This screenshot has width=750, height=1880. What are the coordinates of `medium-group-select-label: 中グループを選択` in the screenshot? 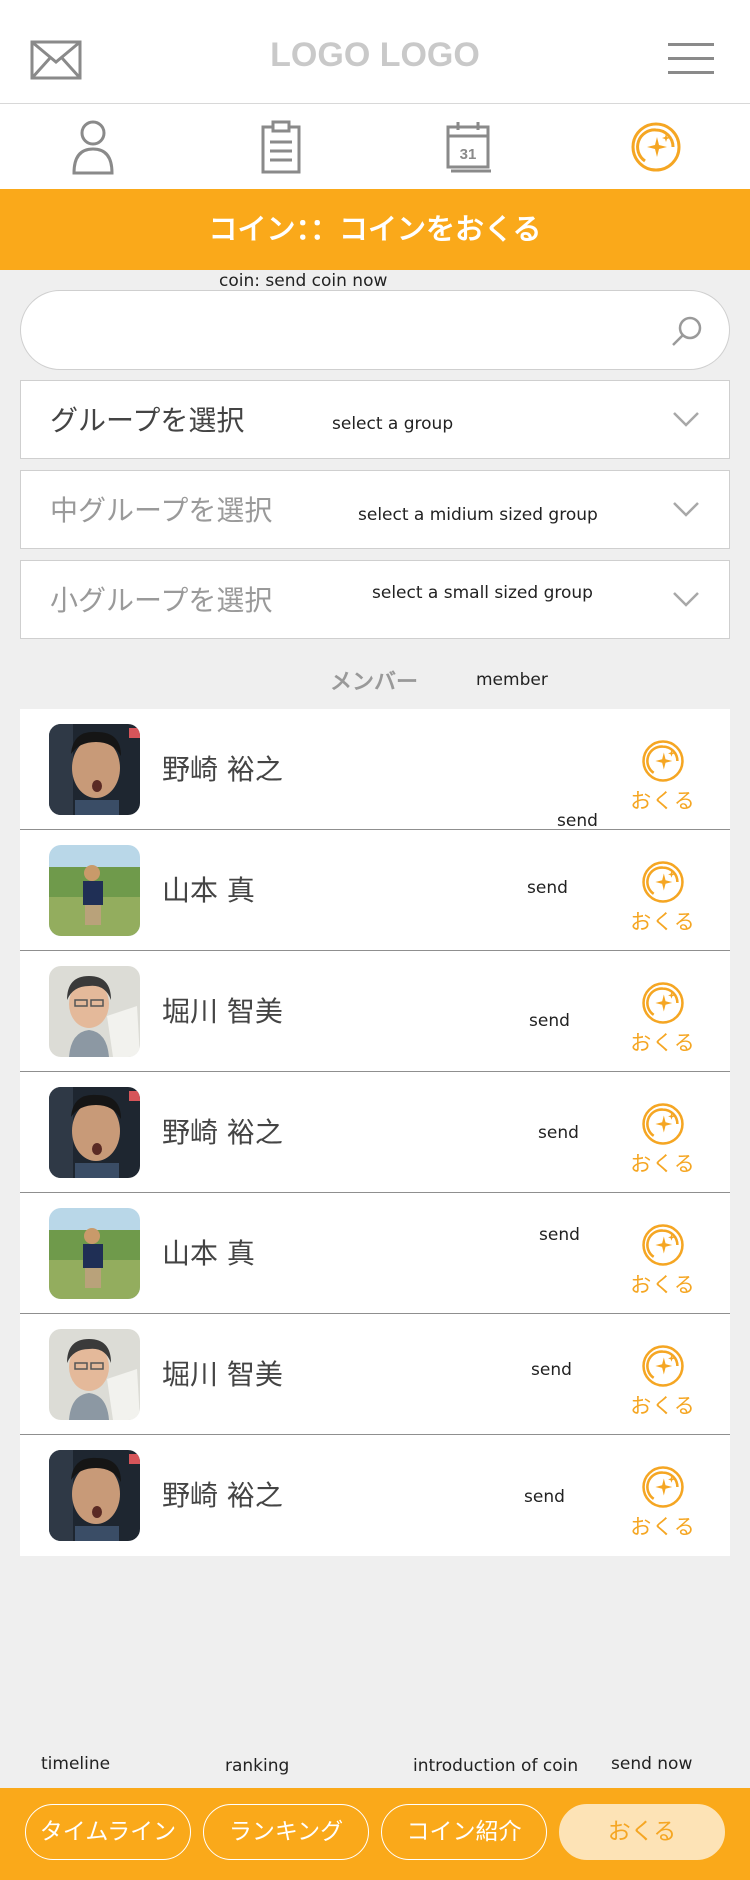 It's located at (161, 510).